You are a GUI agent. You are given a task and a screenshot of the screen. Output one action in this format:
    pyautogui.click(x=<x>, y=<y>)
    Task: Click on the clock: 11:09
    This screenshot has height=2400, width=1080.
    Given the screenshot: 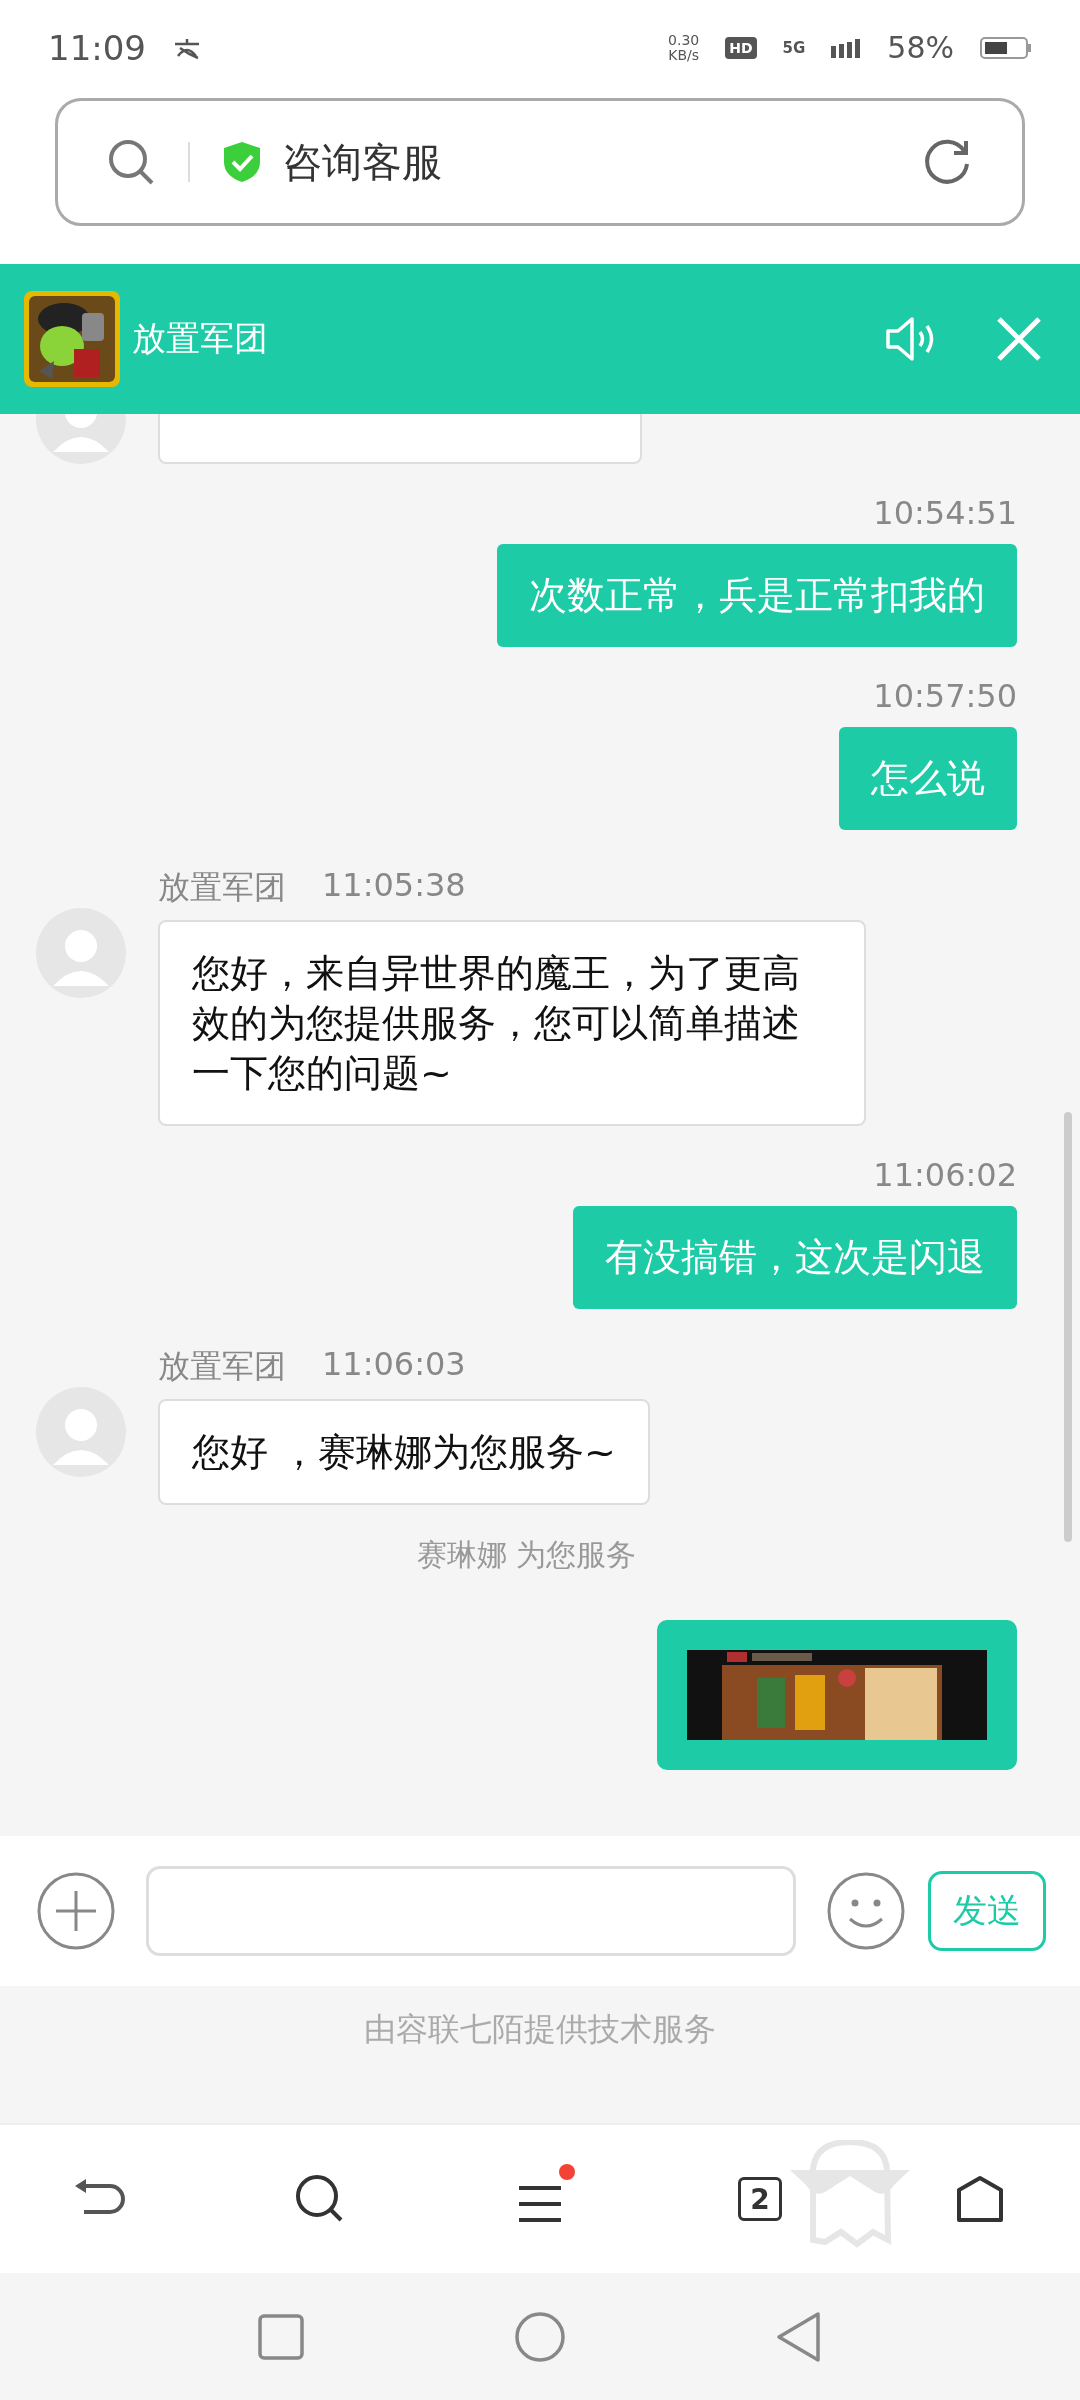 What is the action you would take?
    pyautogui.click(x=97, y=47)
    